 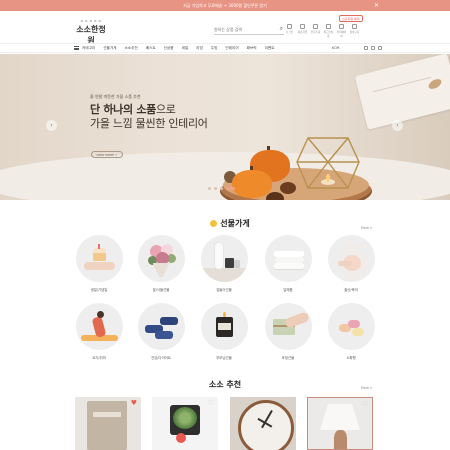 What do you see at coordinates (341, 26) in the screenshot?
I see `home-icon` at bounding box center [341, 26].